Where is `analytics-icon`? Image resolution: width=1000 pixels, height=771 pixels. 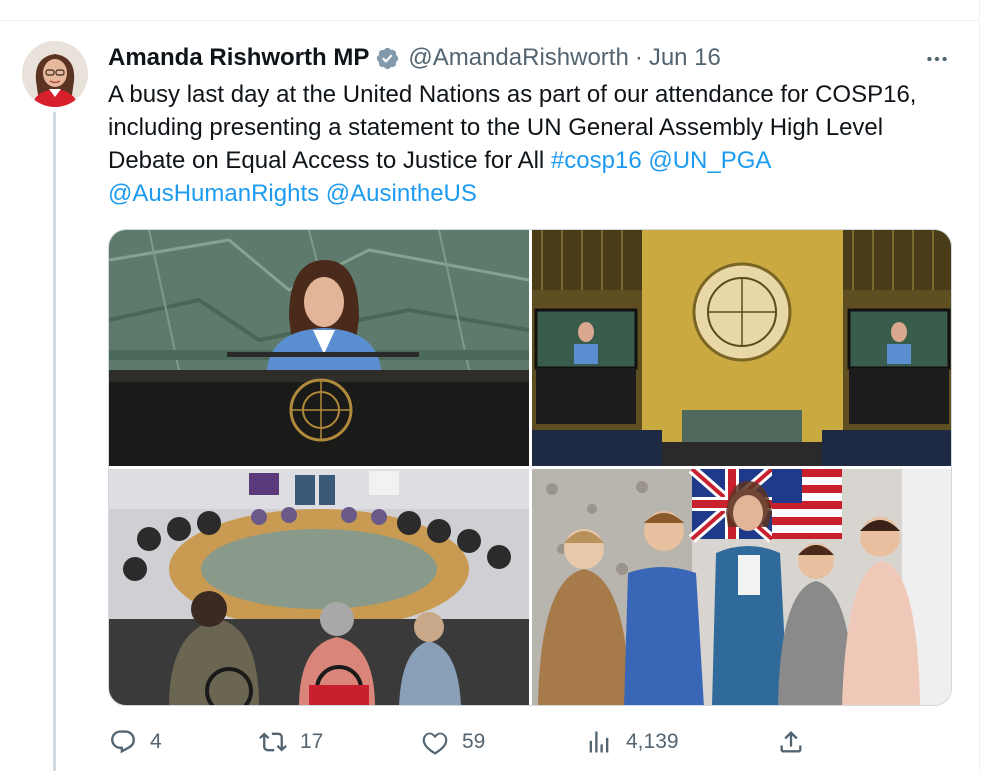
analytics-icon is located at coordinates (599, 742).